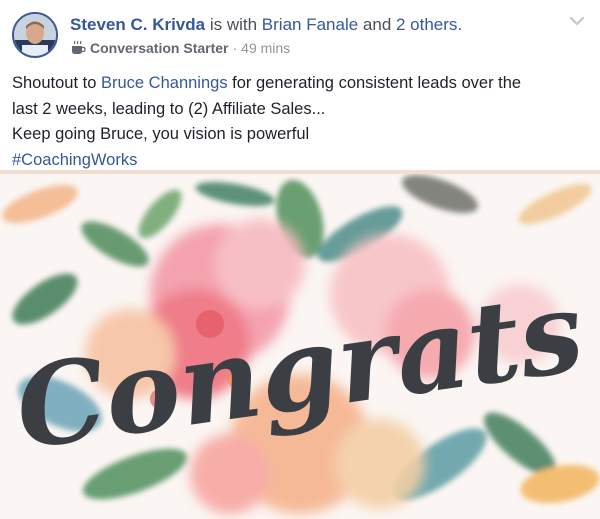 The image size is (600, 519). What do you see at coordinates (74, 160) in the screenshot?
I see `hashtag-link: #CoachingWorks` at bounding box center [74, 160].